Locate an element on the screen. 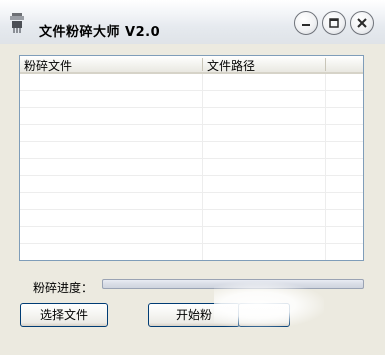 The image size is (385, 355). column-header-file-path: 文件路径 is located at coordinates (231, 65).